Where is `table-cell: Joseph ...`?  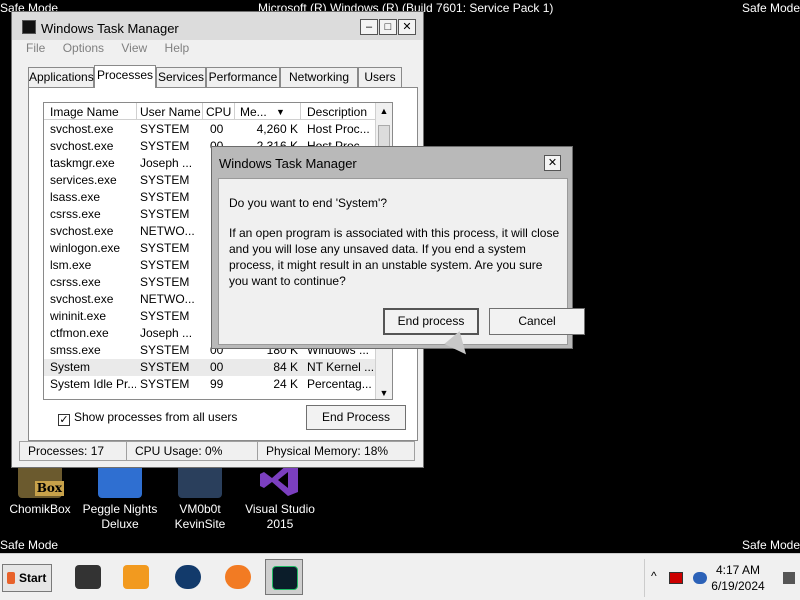
table-cell: Joseph ... is located at coordinates (166, 163).